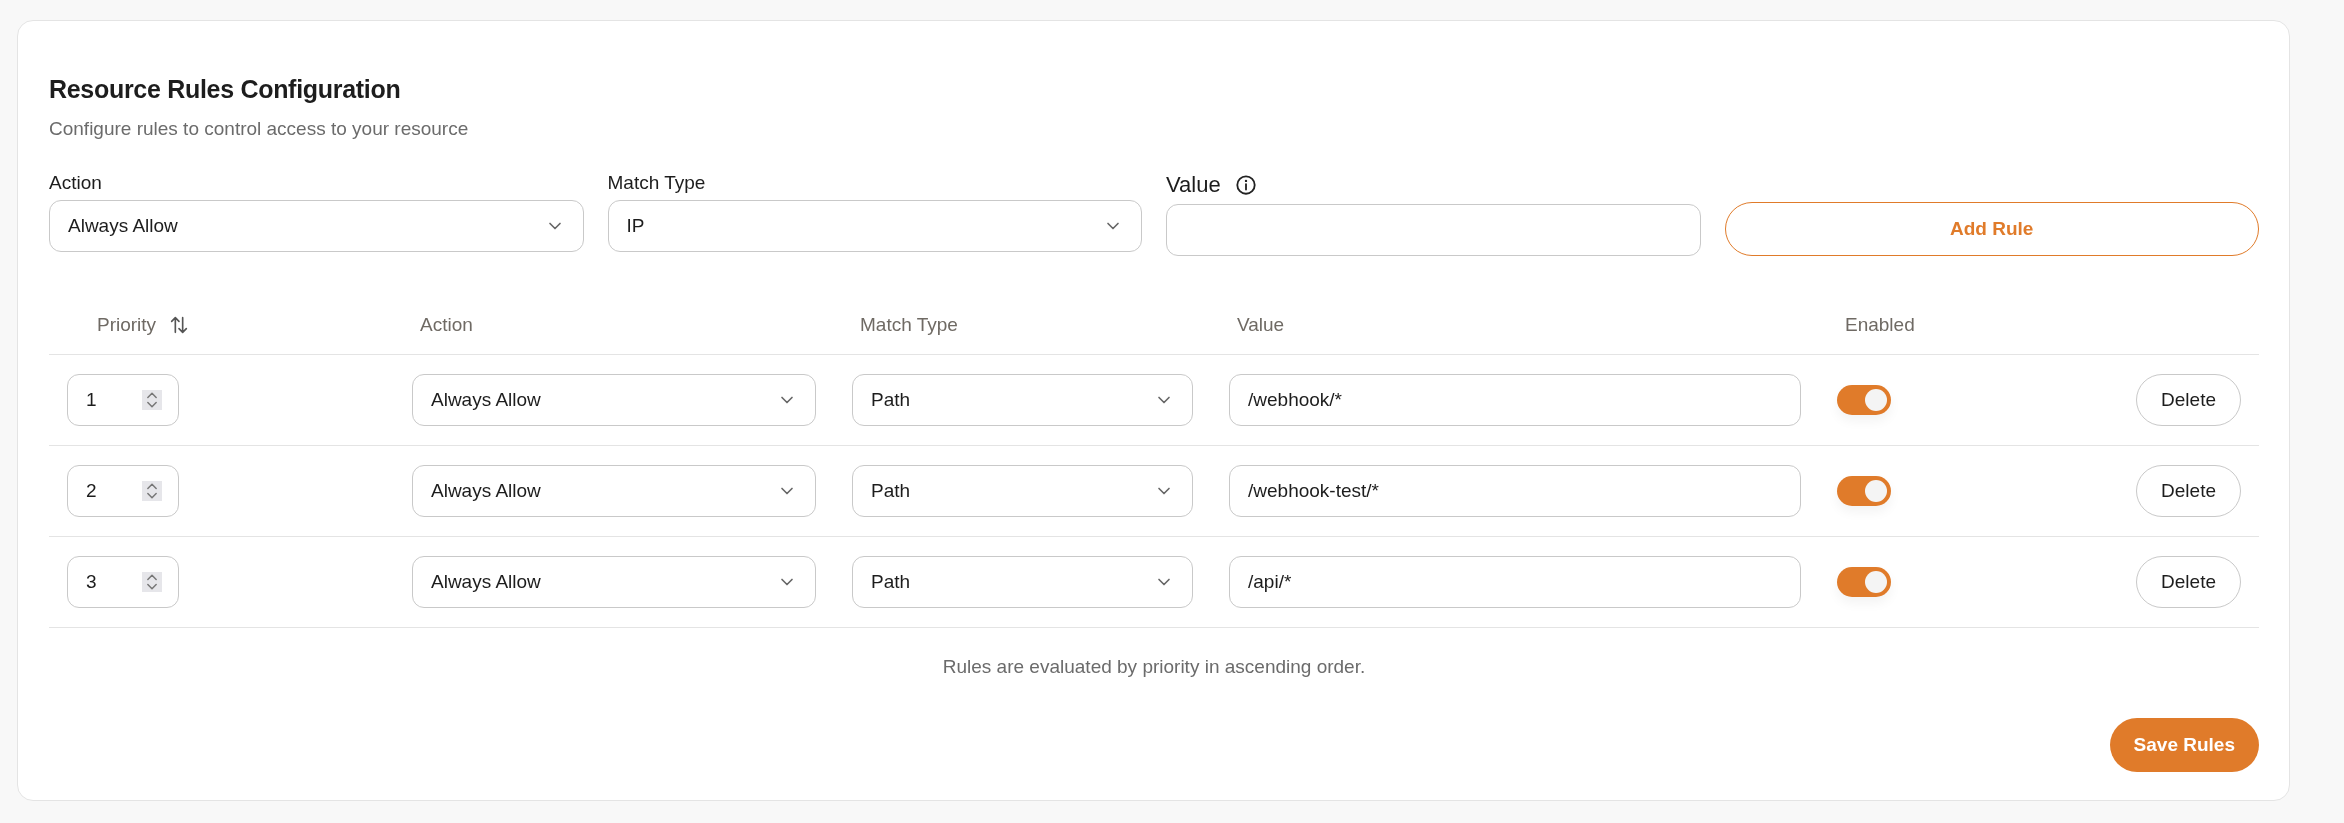  I want to click on priority-input: 2, so click(123, 491).